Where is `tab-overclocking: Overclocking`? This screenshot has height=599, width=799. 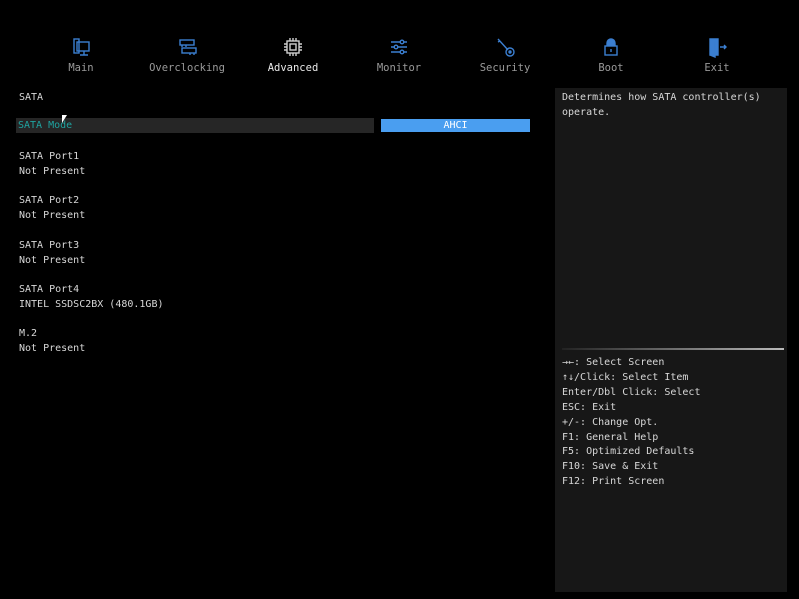 tab-overclocking: Overclocking is located at coordinates (187, 55).